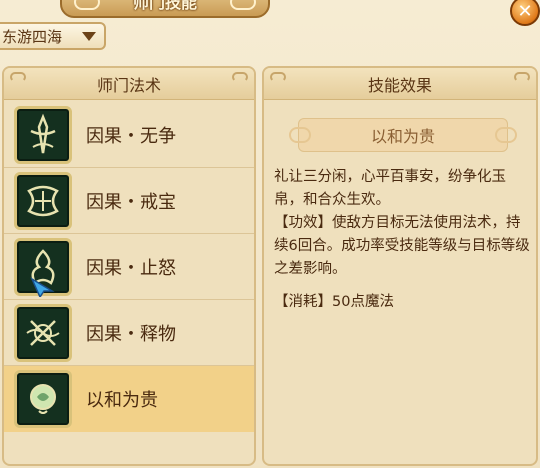  Describe the element at coordinates (164, 6) in the screenshot. I see `window-title: 师门技能` at that location.